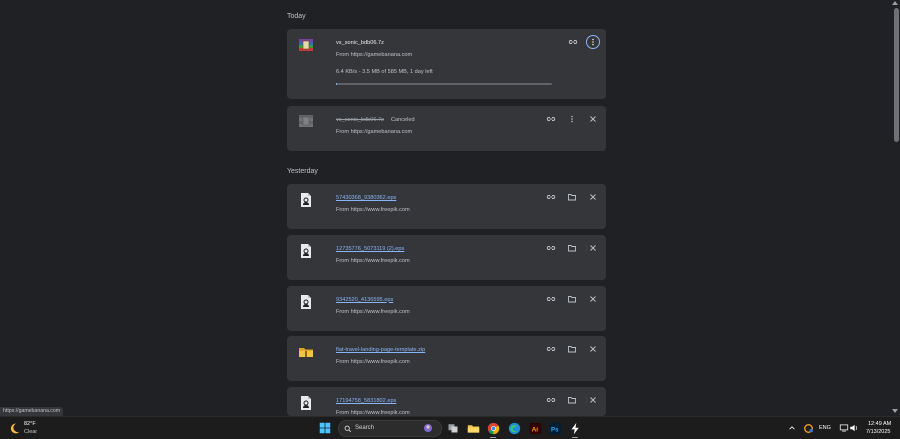 The height and width of the screenshot is (439, 900). Describe the element at coordinates (403, 120) in the screenshot. I see `download-status: Canceled` at that location.